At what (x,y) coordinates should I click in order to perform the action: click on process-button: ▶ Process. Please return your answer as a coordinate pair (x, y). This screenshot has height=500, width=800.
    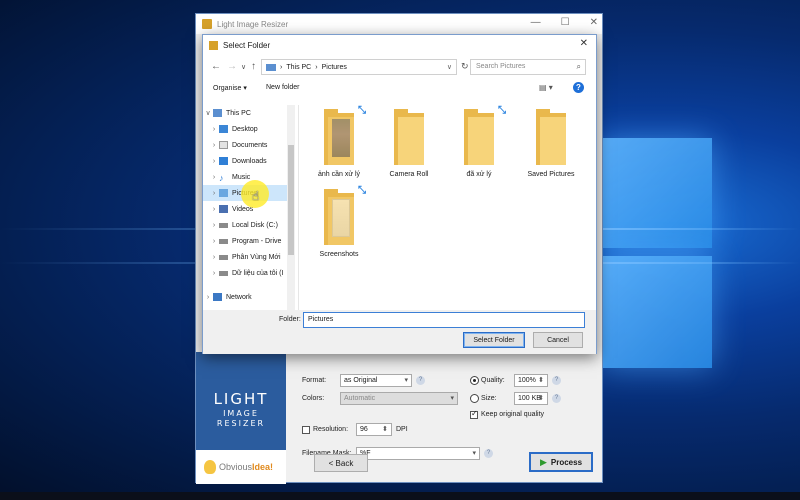
    Looking at the image, I should click on (561, 462).